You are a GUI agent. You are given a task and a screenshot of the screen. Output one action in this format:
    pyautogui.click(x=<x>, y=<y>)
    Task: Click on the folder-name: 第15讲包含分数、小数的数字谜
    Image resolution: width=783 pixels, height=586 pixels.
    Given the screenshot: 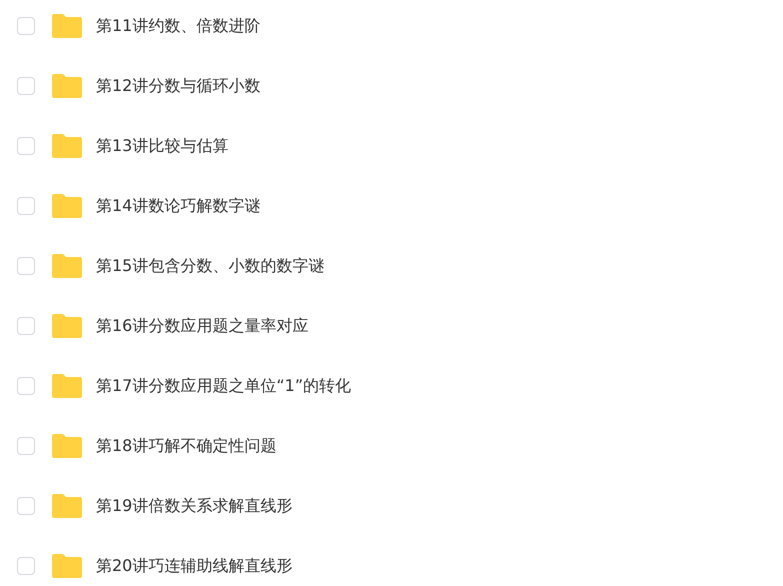 What is the action you would take?
    pyautogui.click(x=210, y=266)
    